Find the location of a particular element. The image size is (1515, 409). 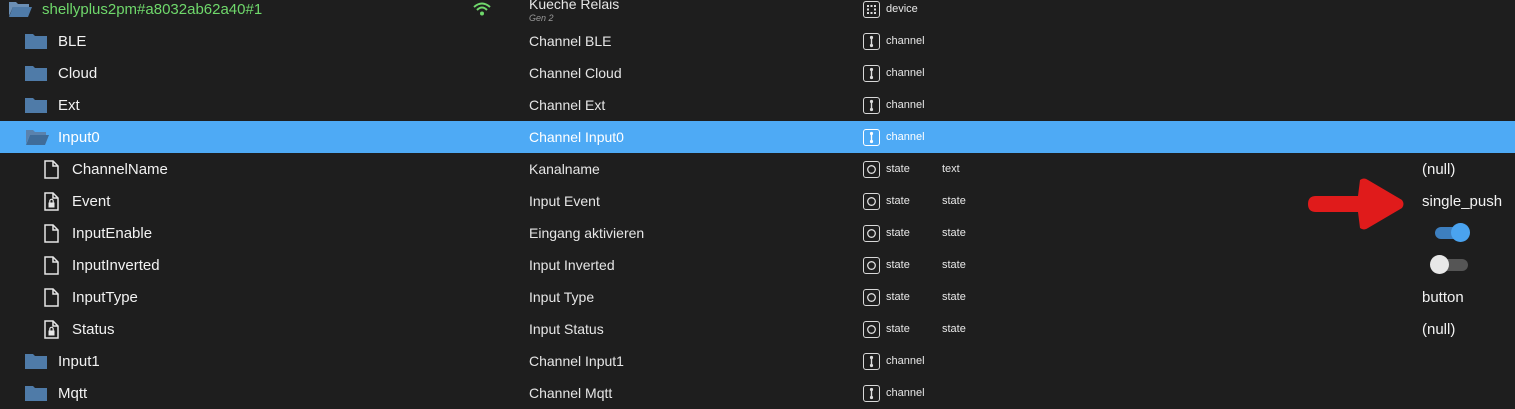

tree-row-state: InputInverted Input Inverted state state is located at coordinates (757, 265).